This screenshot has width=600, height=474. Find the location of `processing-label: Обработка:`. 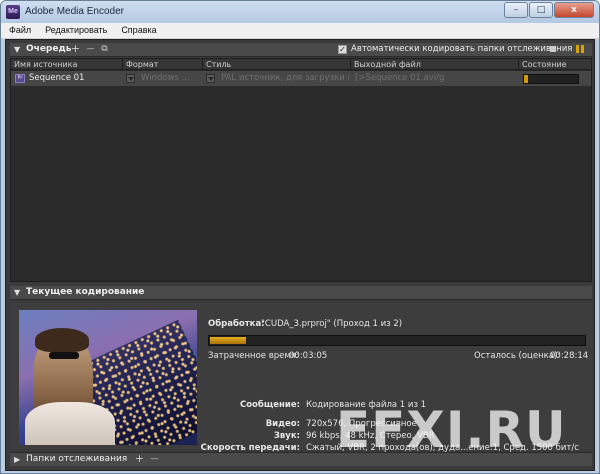

processing-label: Обработка: is located at coordinates (236, 324).